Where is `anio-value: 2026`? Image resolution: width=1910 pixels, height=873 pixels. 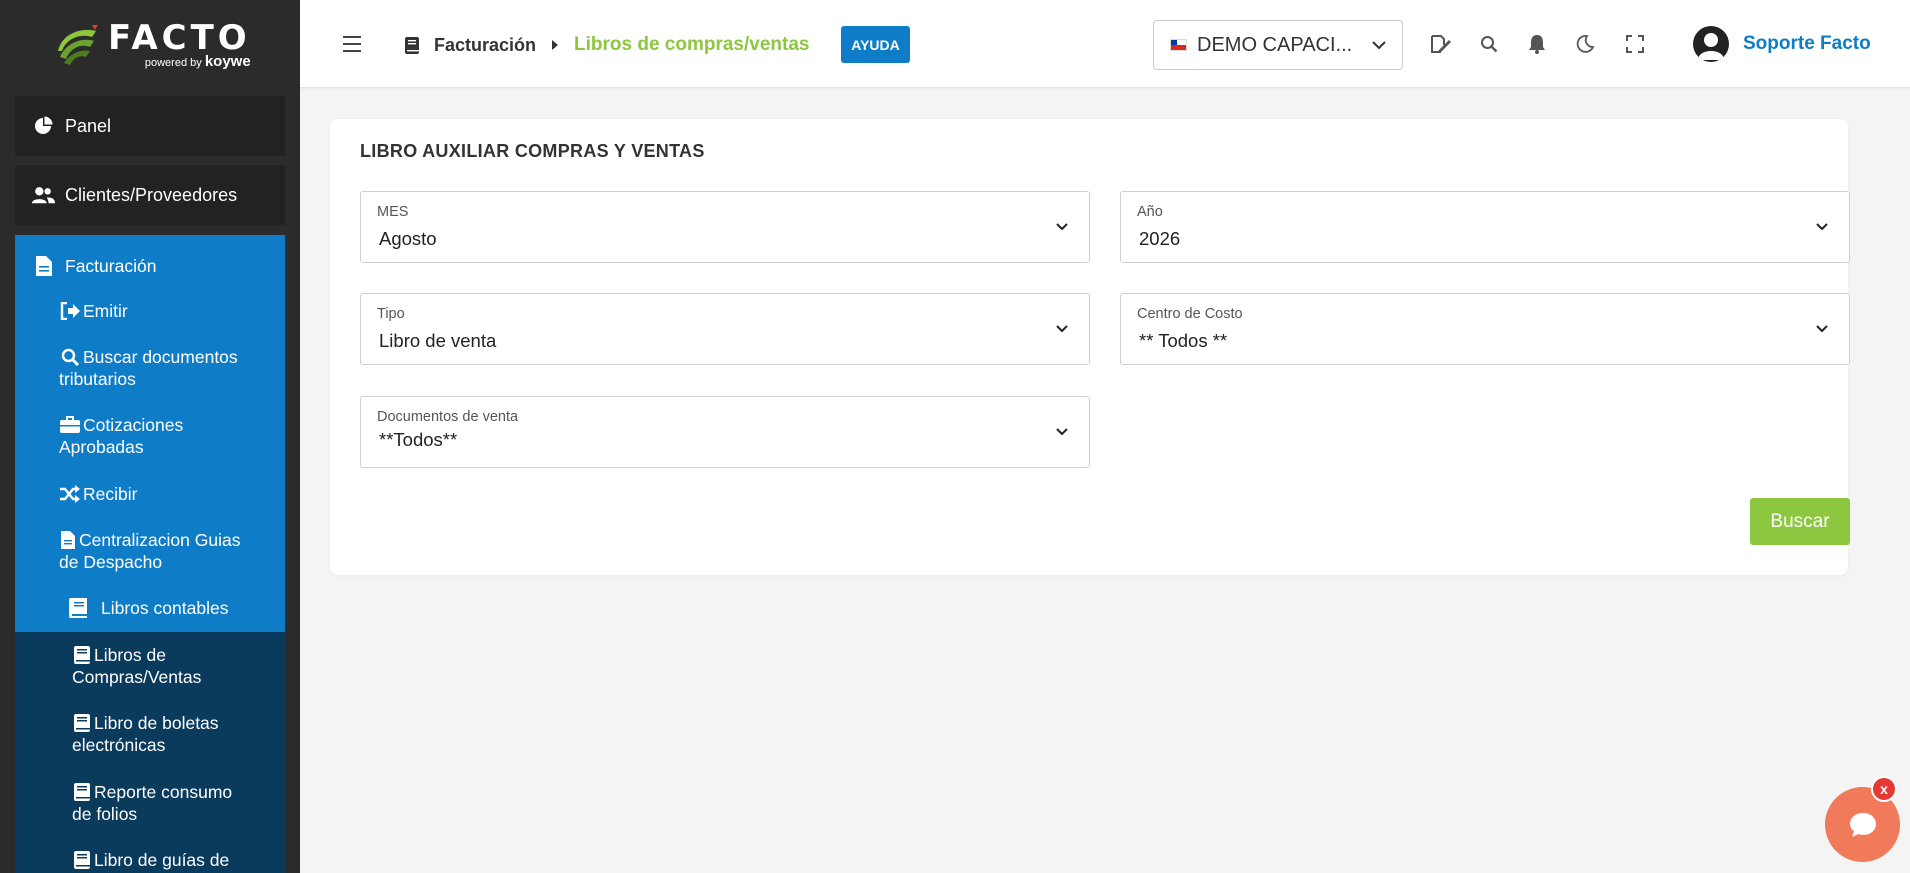
anio-value: 2026 is located at coordinates (1160, 238).